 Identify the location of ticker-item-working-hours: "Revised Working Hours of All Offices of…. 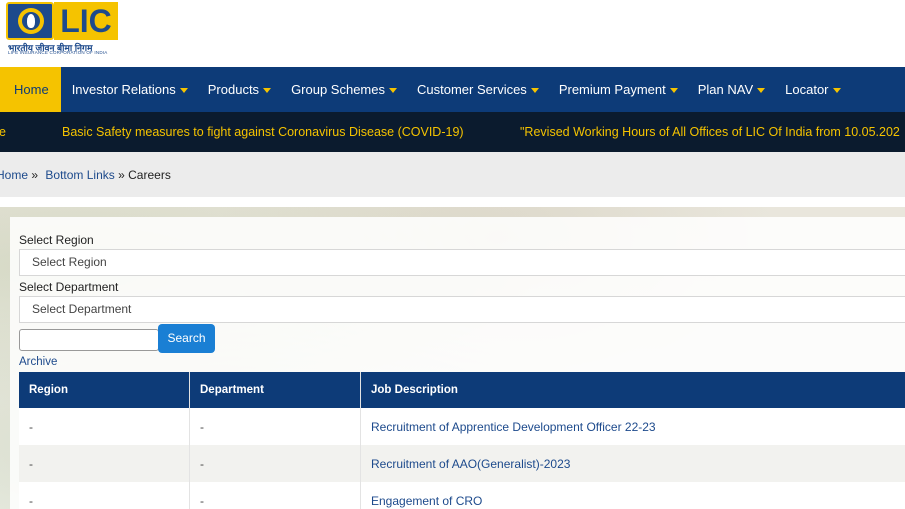
(710, 132).